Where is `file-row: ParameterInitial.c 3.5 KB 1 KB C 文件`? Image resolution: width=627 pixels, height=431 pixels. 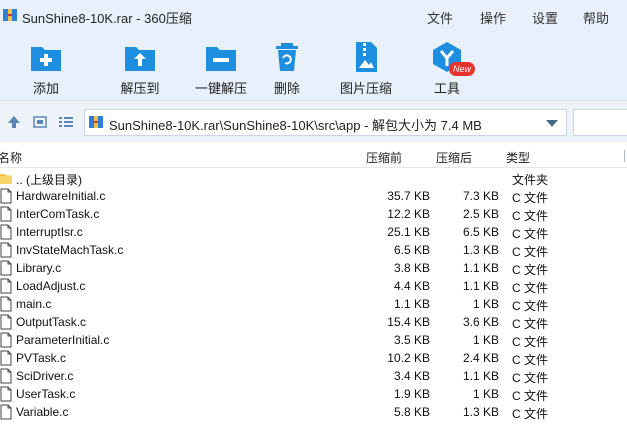 file-row: ParameterInitial.c 3.5 KB 1 KB C 文件 is located at coordinates (313, 340).